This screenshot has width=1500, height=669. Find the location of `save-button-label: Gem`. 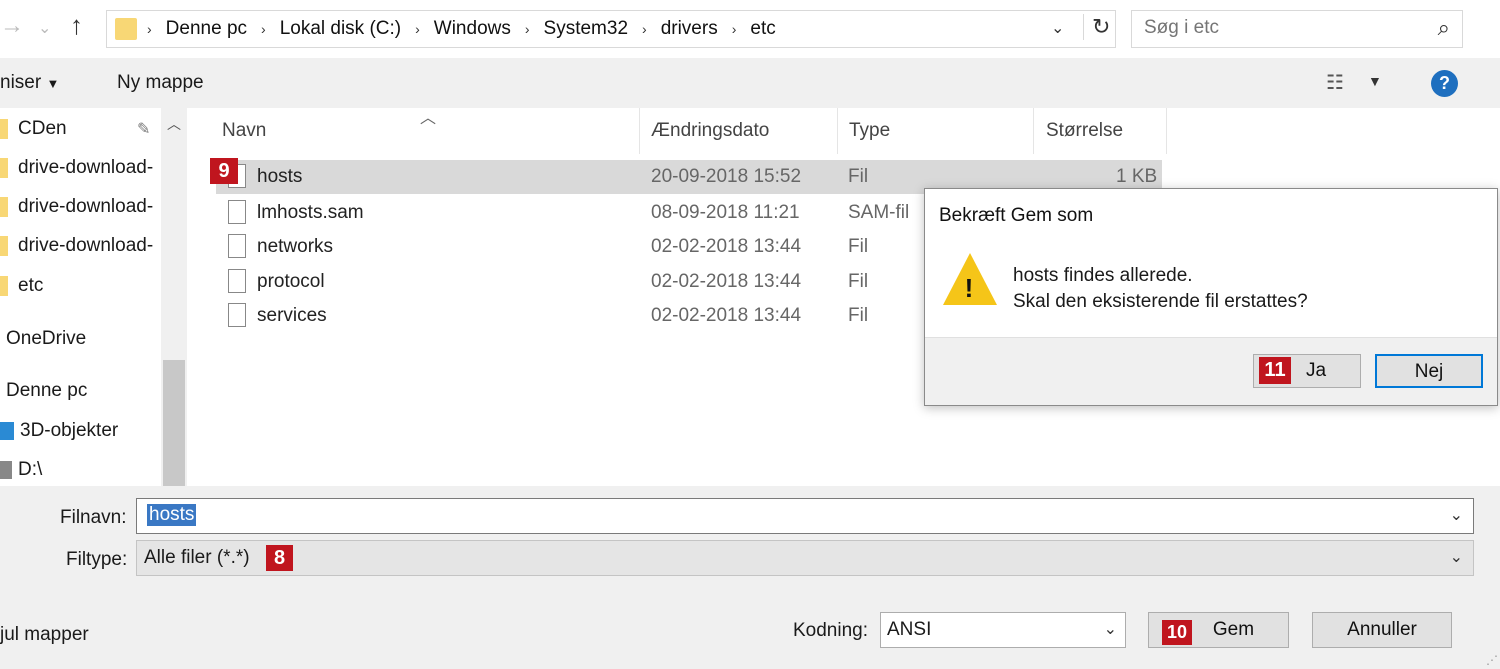

save-button-label: Gem is located at coordinates (1233, 629).